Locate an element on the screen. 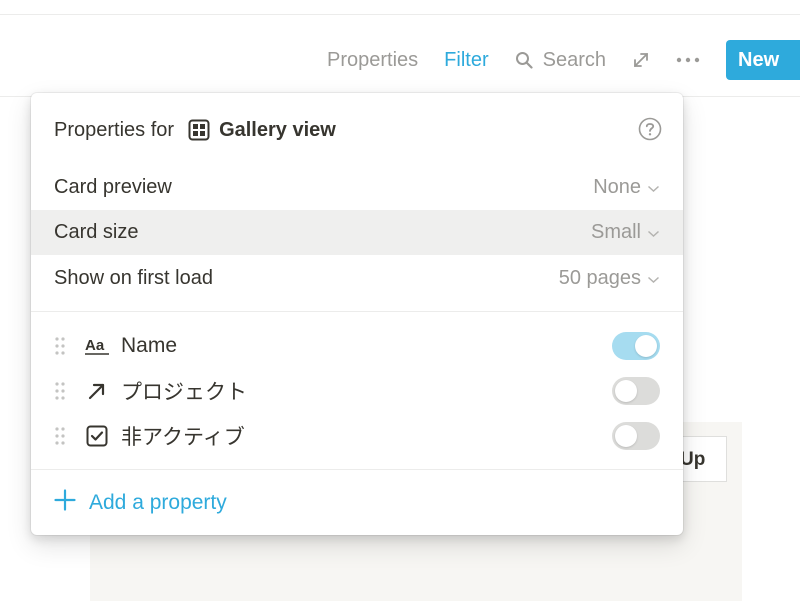 The height and width of the screenshot is (601, 800). card-size-row: Card size Small is located at coordinates (357, 232).